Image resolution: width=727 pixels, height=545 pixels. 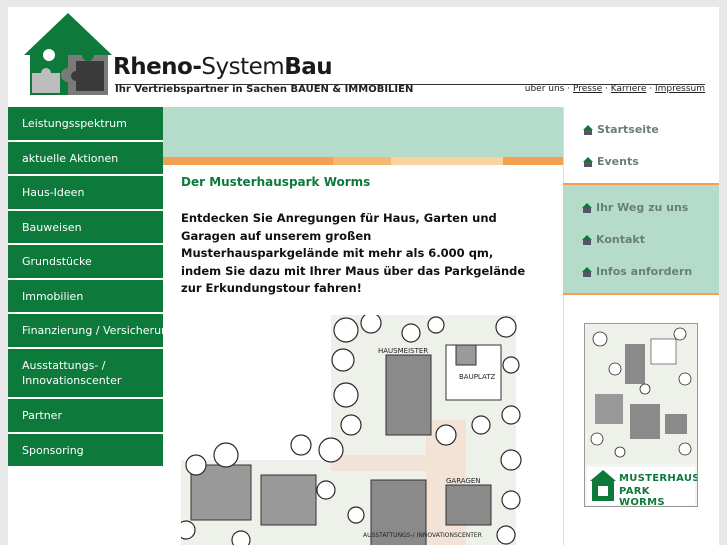 What do you see at coordinates (85, 331) in the screenshot?
I see `nav-item-finanzierung: Finanzierung / Versicherung` at bounding box center [85, 331].